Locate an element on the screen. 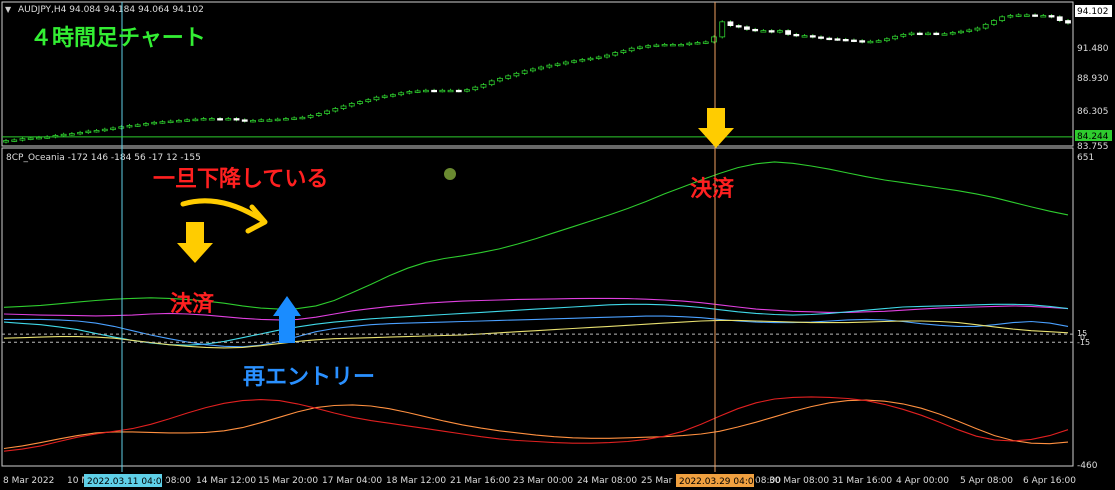 Image resolution: width=1115 pixels, height=490 pixels. time-label: 23 Mar 00:00 is located at coordinates (543, 481).